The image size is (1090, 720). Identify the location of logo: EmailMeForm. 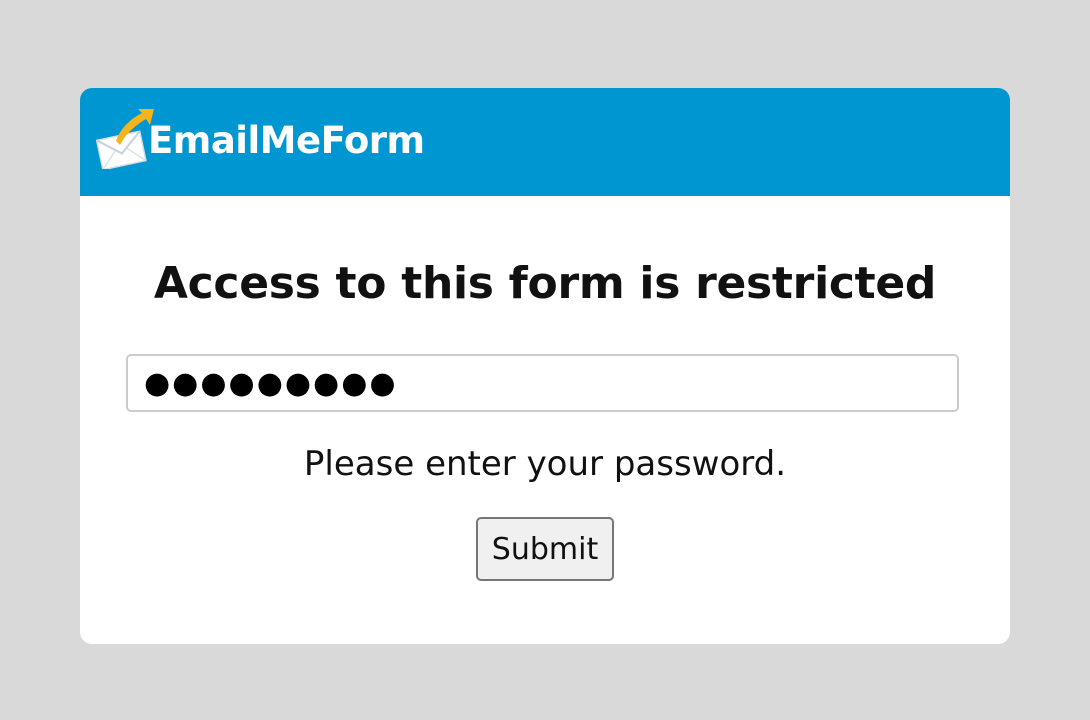
(260, 138).